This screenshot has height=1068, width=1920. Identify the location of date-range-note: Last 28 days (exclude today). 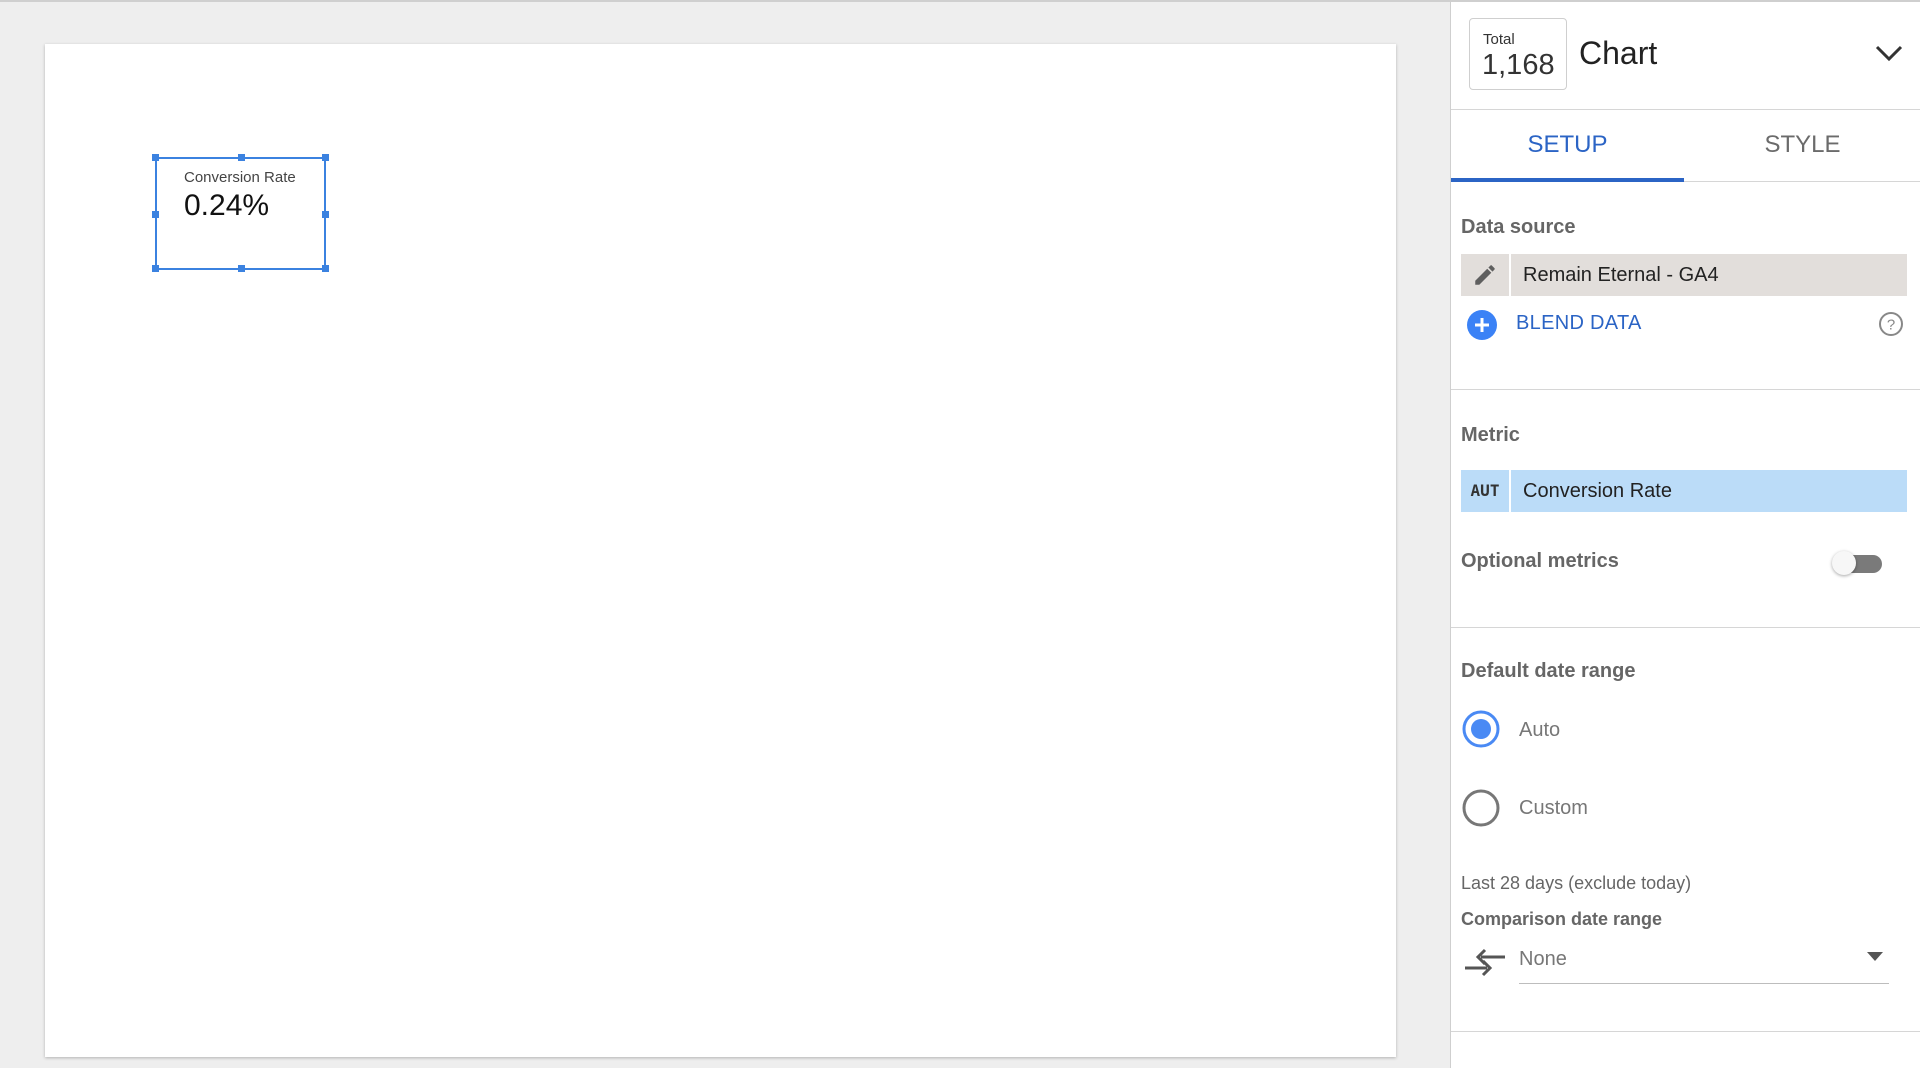
(1576, 883).